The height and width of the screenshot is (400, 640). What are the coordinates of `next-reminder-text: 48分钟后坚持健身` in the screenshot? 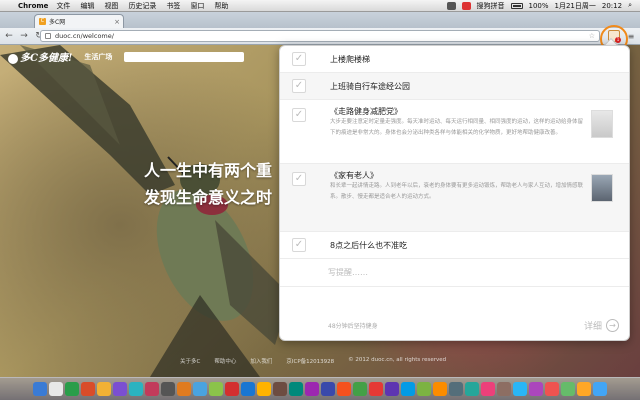 It's located at (353, 326).